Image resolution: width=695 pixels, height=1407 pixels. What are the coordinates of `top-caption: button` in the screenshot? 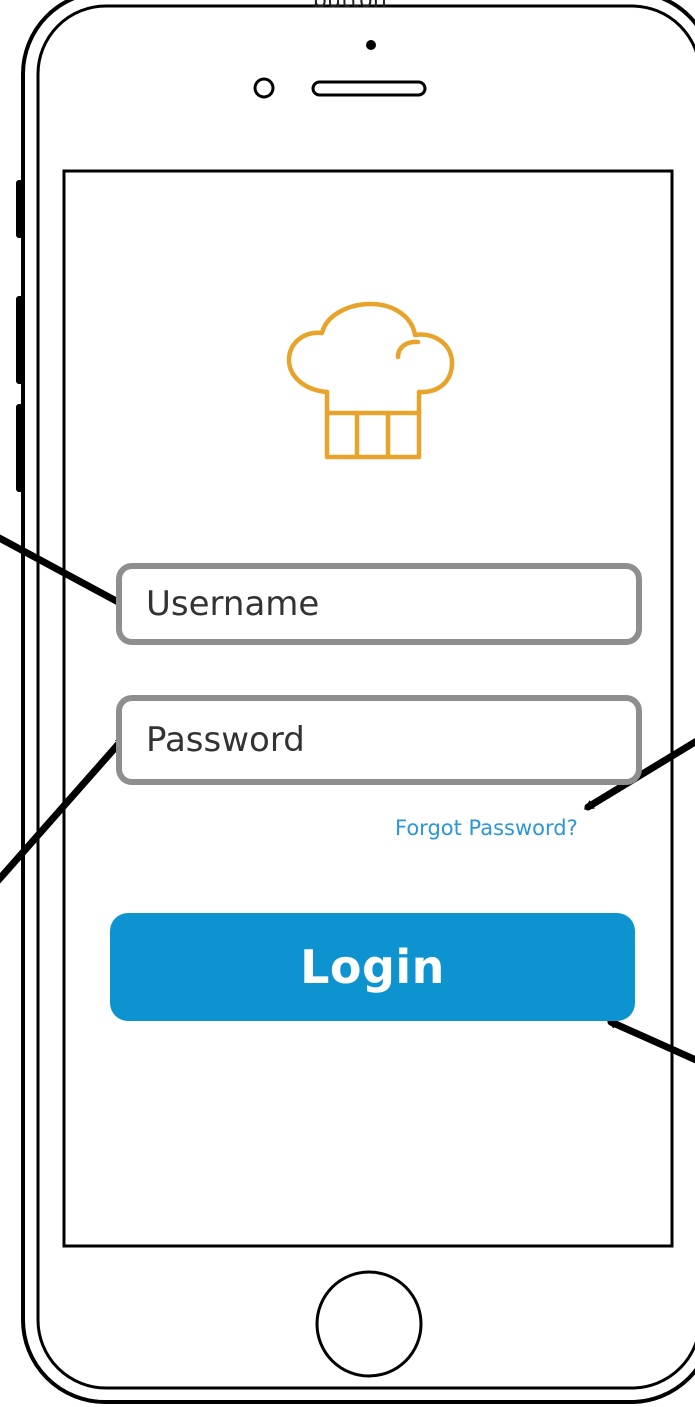 It's located at (350, 6).